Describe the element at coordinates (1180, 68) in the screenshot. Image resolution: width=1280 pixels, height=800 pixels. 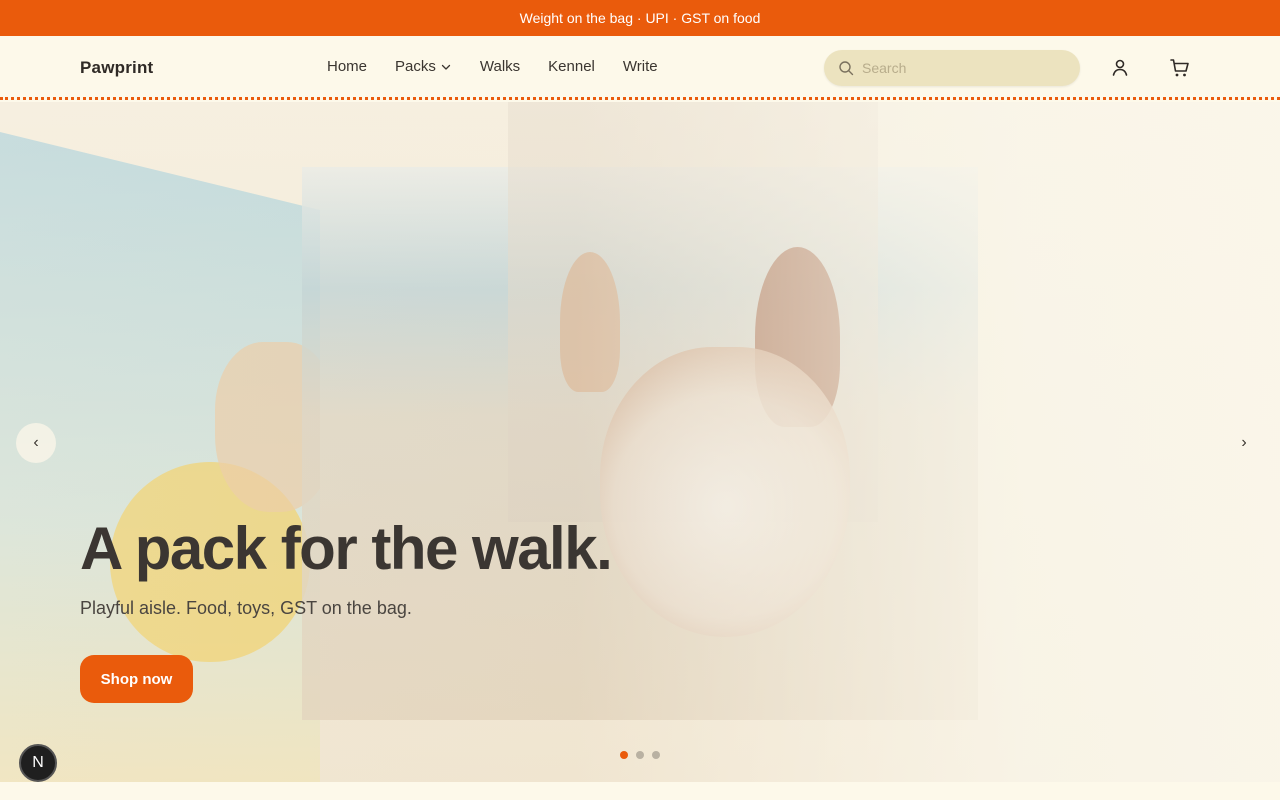
I see `cart-icon` at that location.